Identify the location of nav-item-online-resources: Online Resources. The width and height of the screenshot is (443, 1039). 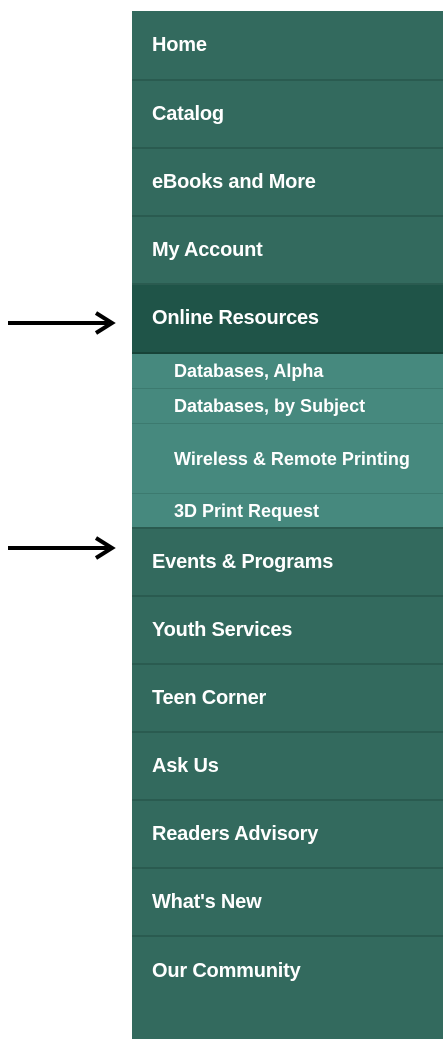
(287, 319).